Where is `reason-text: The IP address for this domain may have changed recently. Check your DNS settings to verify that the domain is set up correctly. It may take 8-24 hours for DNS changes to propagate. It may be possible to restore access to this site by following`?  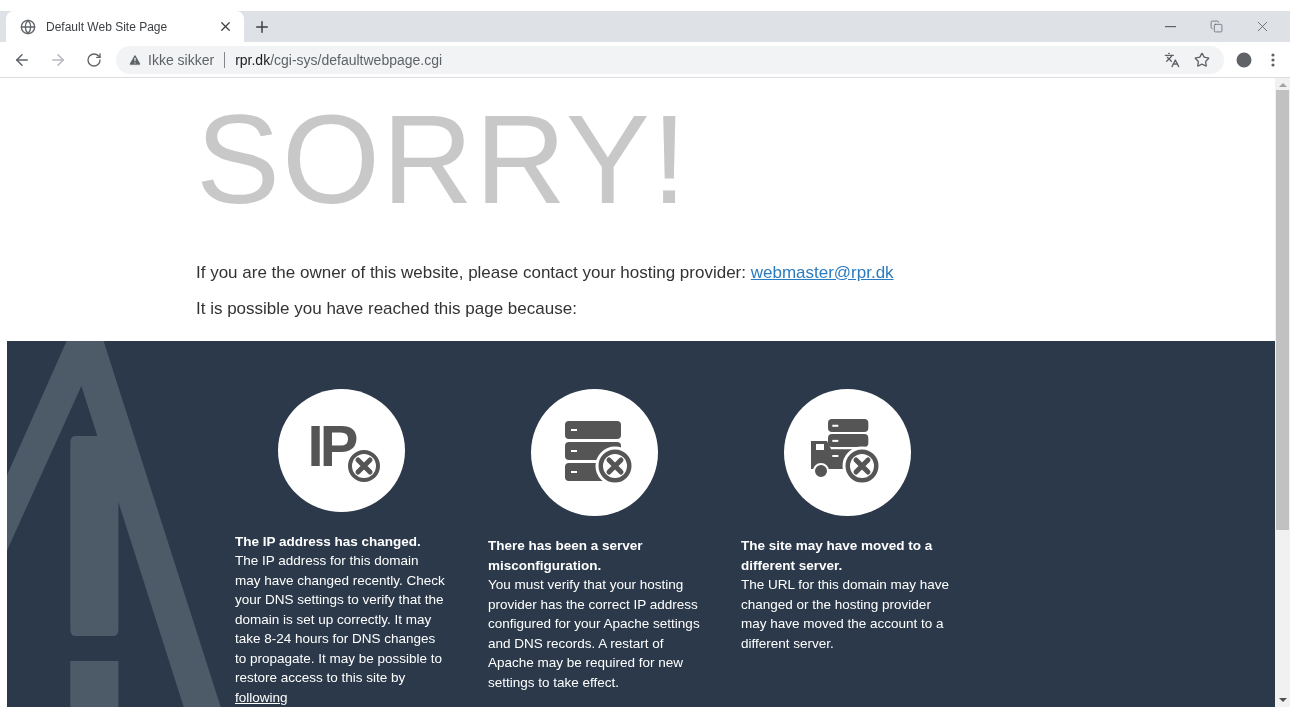 reason-text: The IP address for this domain may have changed recently. Check your DNS settings to verify that the domain is set up correctly. It may take 8-24 hours for DNS changes to propagate. It may be possible to restore access to this site by following is located at coordinates (340, 629).